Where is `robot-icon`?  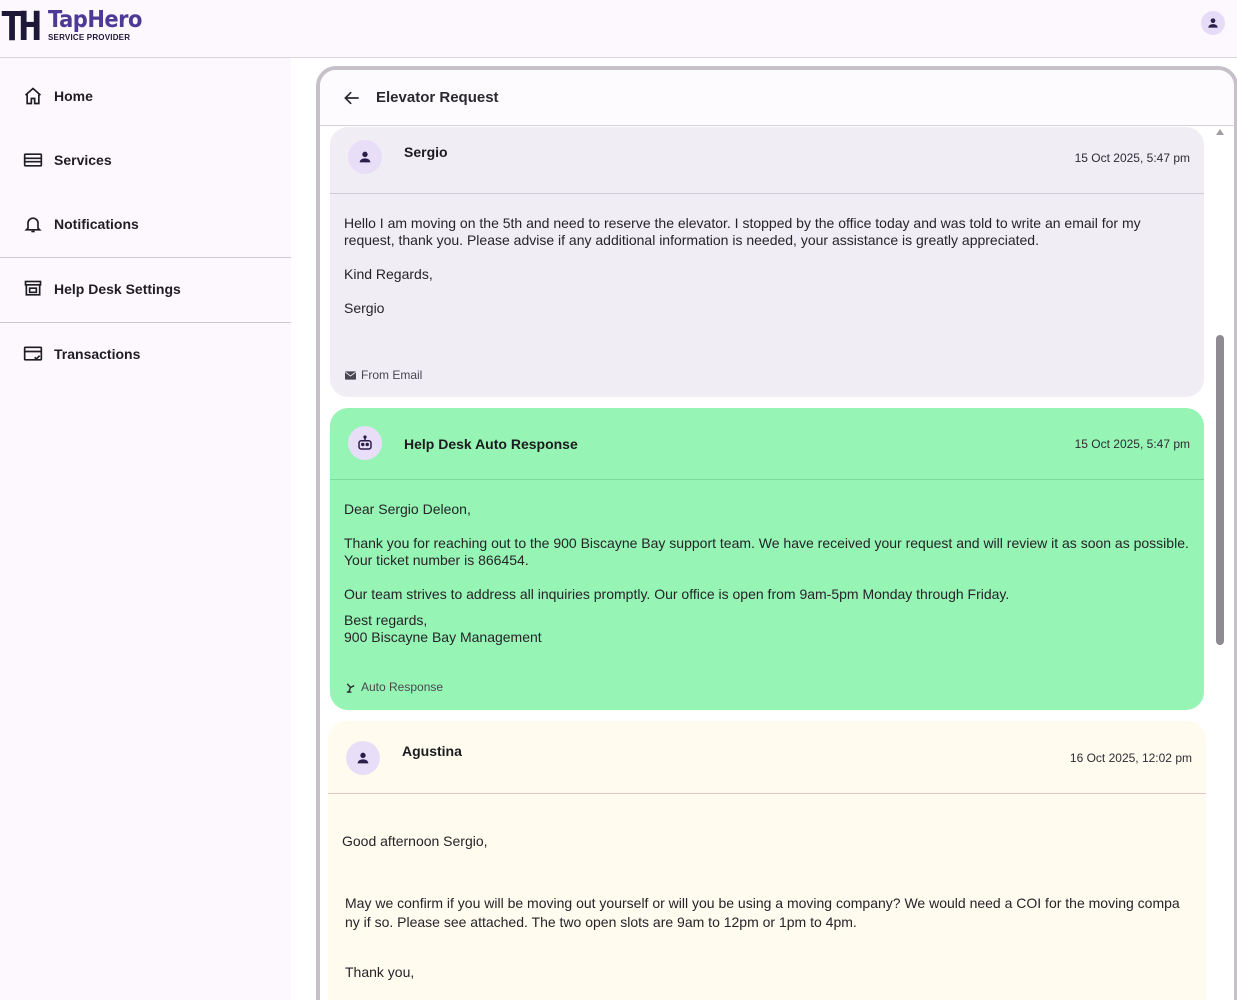 robot-icon is located at coordinates (365, 442).